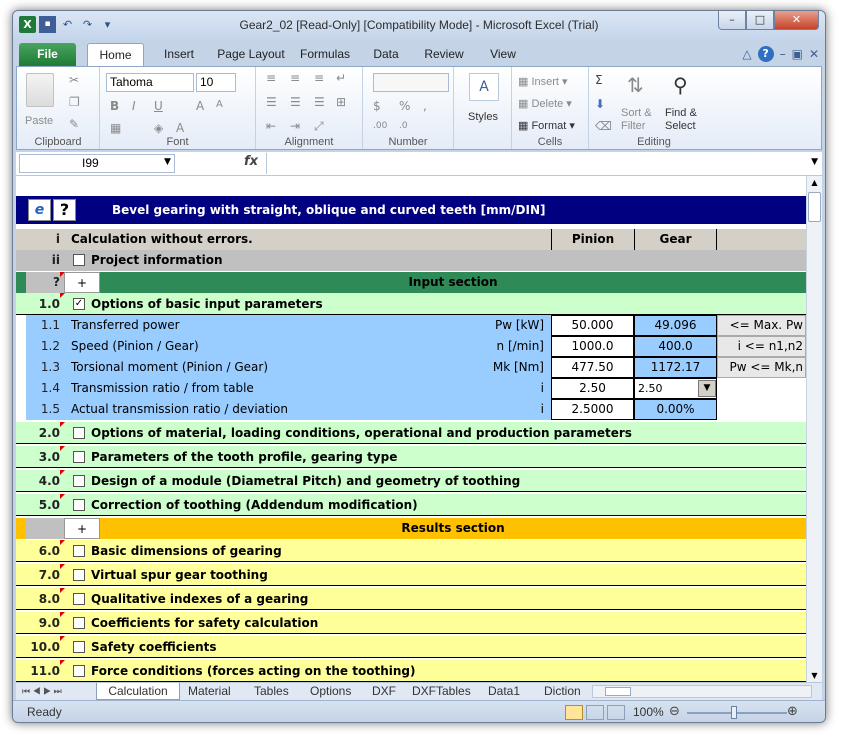 This screenshot has height=745, width=847. What do you see at coordinates (295, 102) in the screenshot?
I see `align-center-icon: ☰` at bounding box center [295, 102].